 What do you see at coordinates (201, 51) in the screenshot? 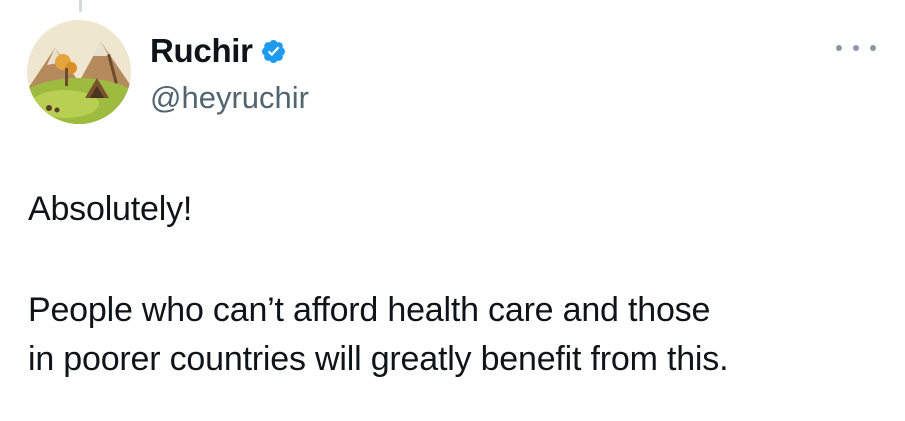
I see `author-display-name: Ruchir` at bounding box center [201, 51].